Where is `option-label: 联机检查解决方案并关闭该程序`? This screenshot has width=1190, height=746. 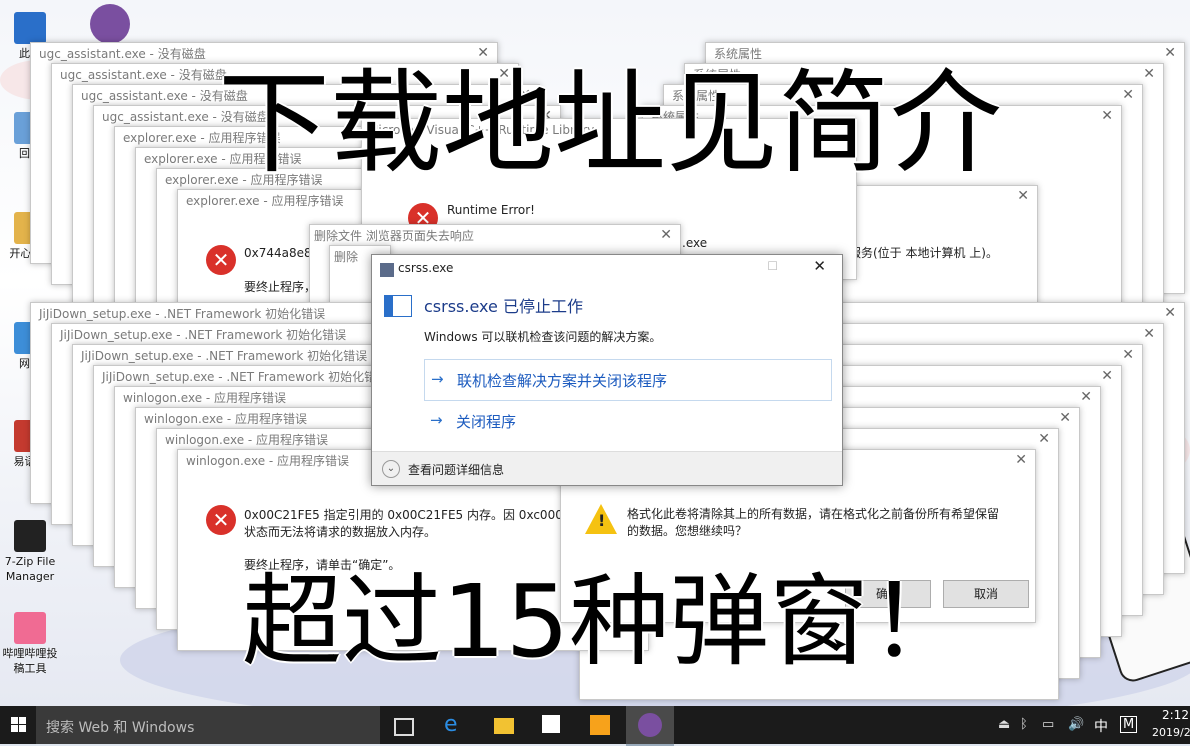
option-label: 联机检查解决方案并关闭该程序 is located at coordinates (562, 381).